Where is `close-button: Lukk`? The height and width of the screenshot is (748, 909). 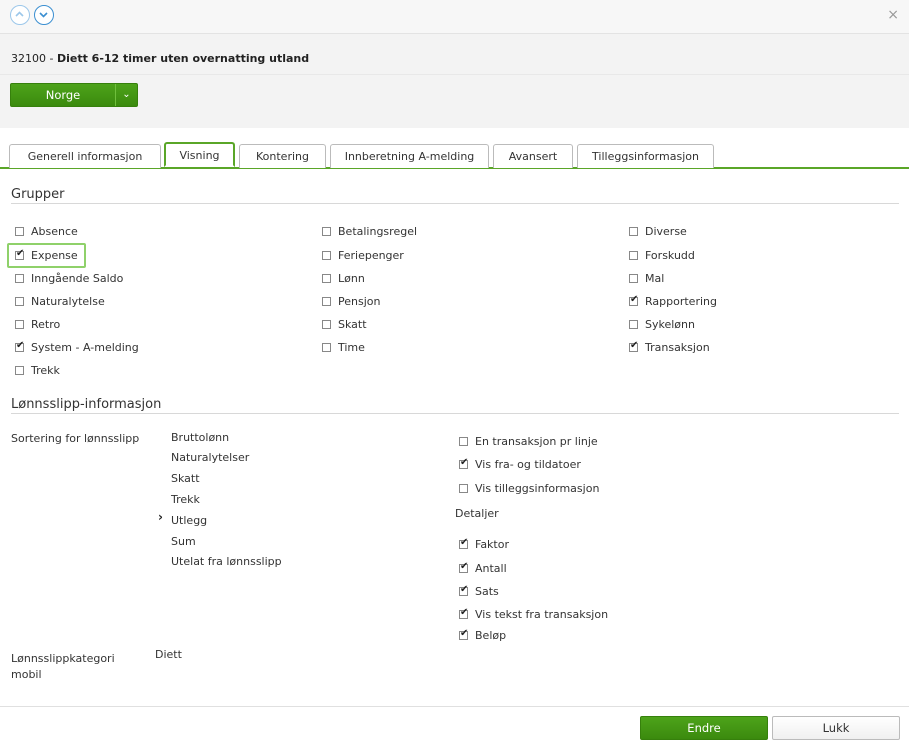 close-button: Lukk is located at coordinates (836, 728).